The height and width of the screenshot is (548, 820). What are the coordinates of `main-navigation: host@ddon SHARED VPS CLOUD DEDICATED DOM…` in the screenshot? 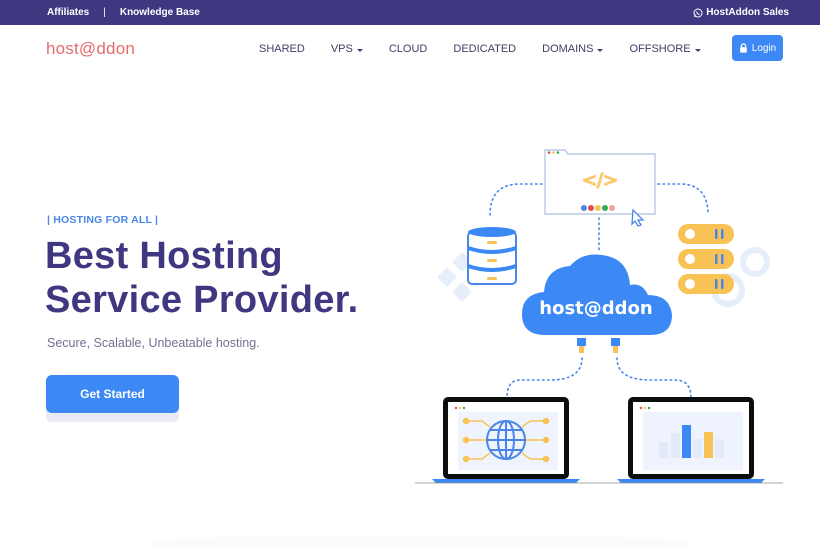 It's located at (410, 49).